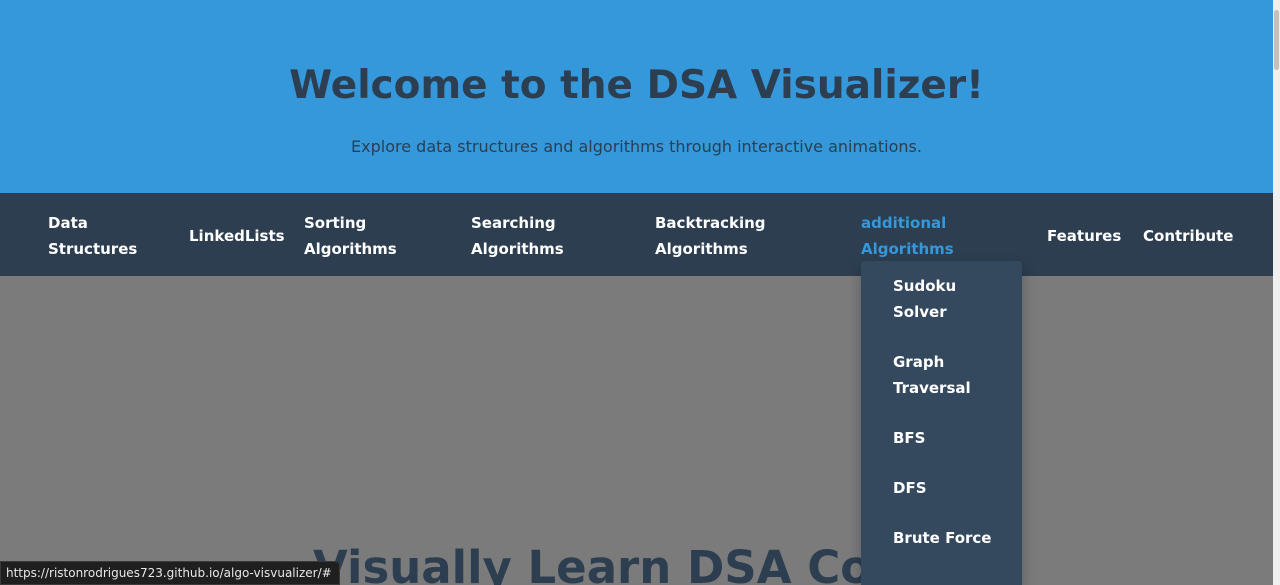 Image resolution: width=1280 pixels, height=585 pixels. Describe the element at coordinates (237, 236) in the screenshot. I see `nav-link-linkedlists: LinkedLists` at that location.